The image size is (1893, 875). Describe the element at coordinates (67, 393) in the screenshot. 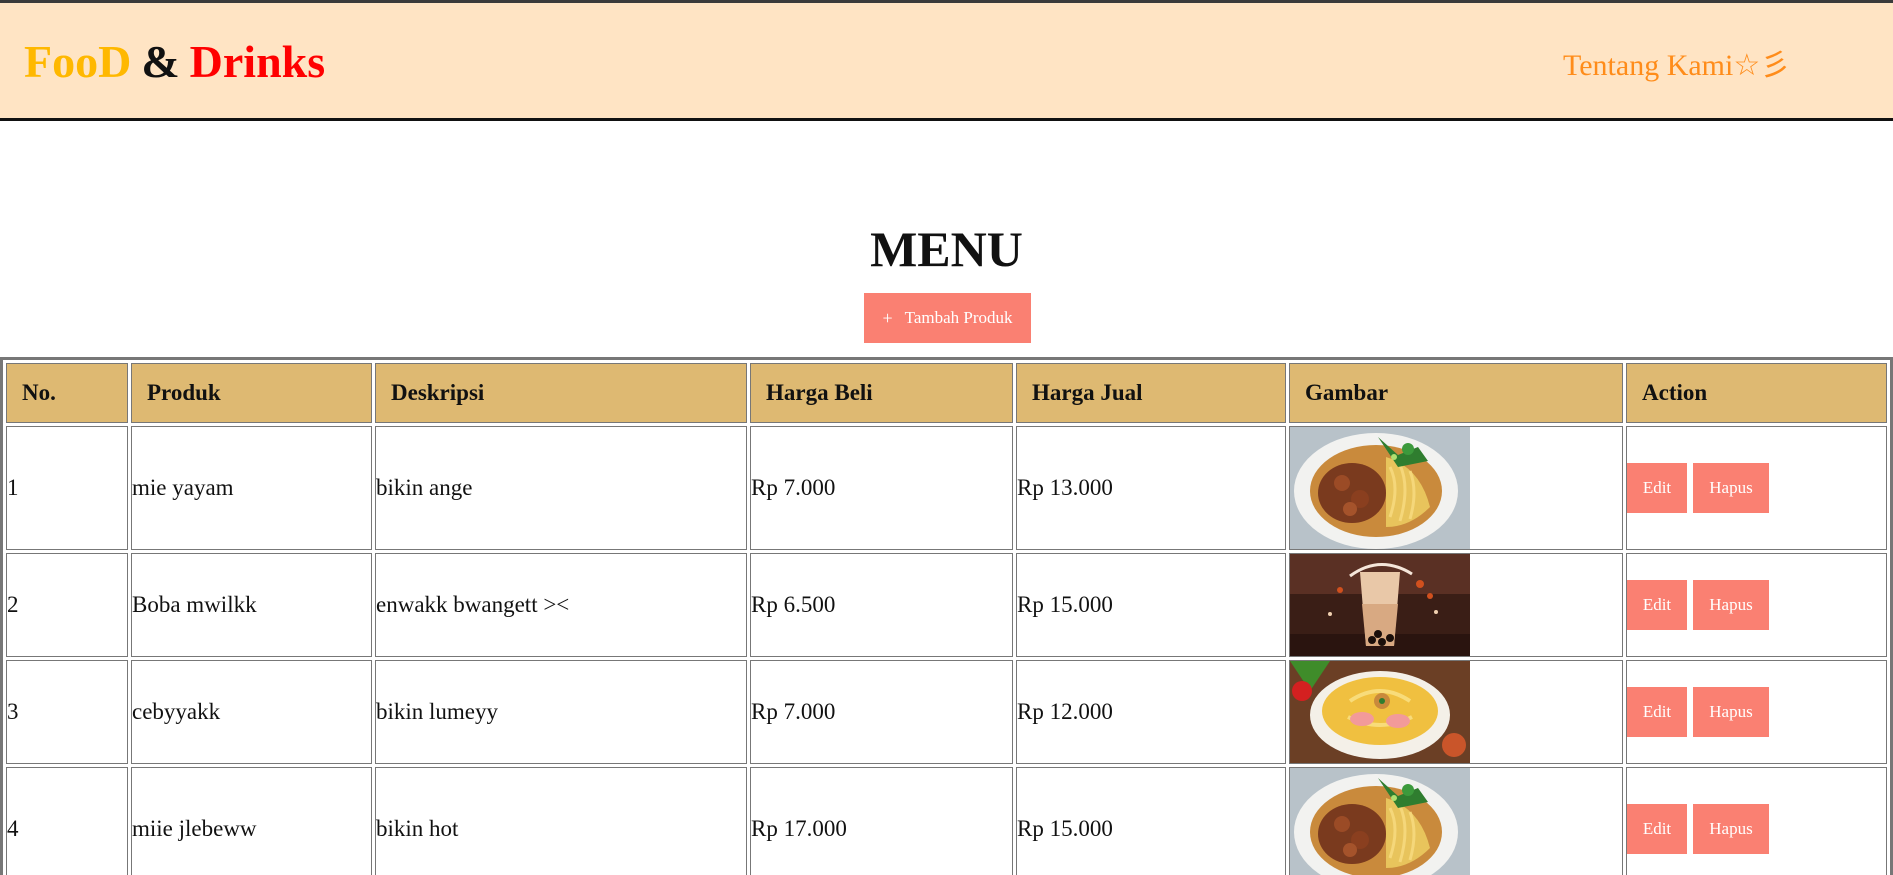

I see `column-header-no: No.` at that location.